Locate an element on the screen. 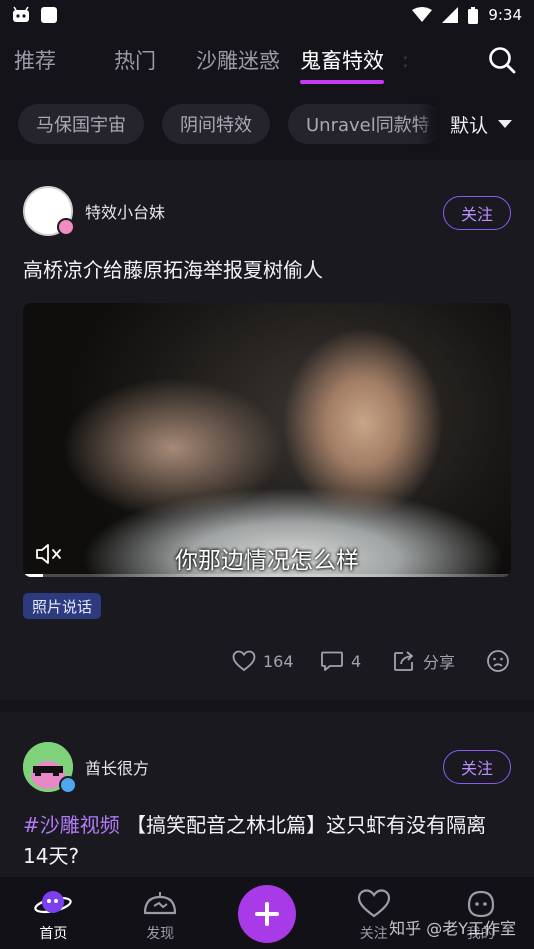 Image resolution: width=534 pixels, height=949 pixels. bottom-nav-bar: 首页 发现 关注 我的 知乎 @老Y工作室 is located at coordinates (267, 913).